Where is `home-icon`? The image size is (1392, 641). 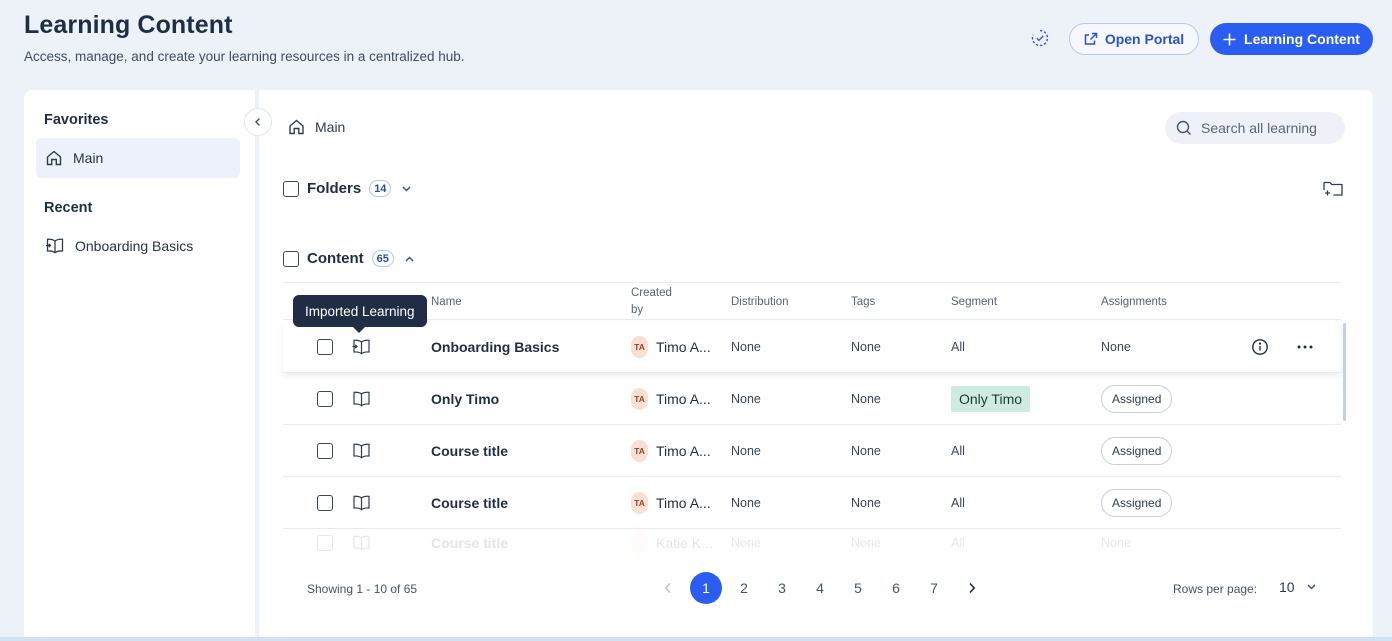 home-icon is located at coordinates (54, 158).